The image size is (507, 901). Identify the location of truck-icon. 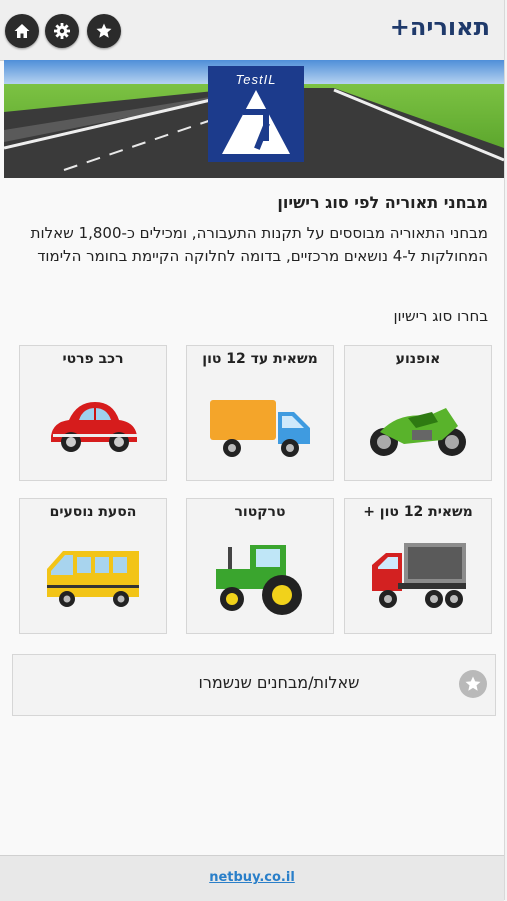
(260, 428).